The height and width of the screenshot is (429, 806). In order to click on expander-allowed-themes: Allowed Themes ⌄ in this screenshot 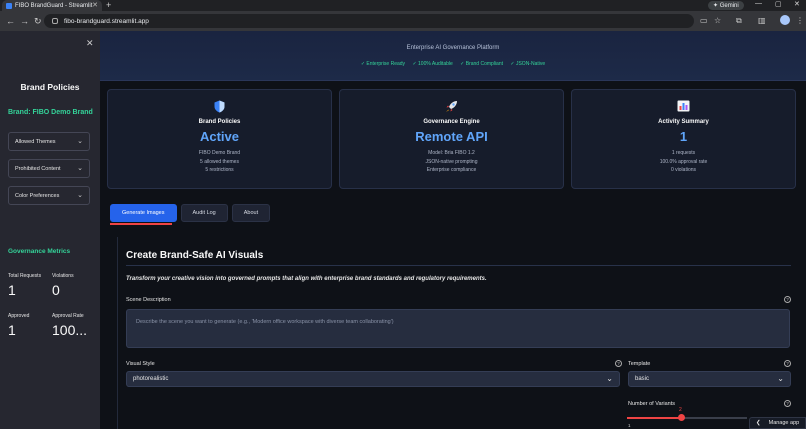, I will do `click(49, 141)`.